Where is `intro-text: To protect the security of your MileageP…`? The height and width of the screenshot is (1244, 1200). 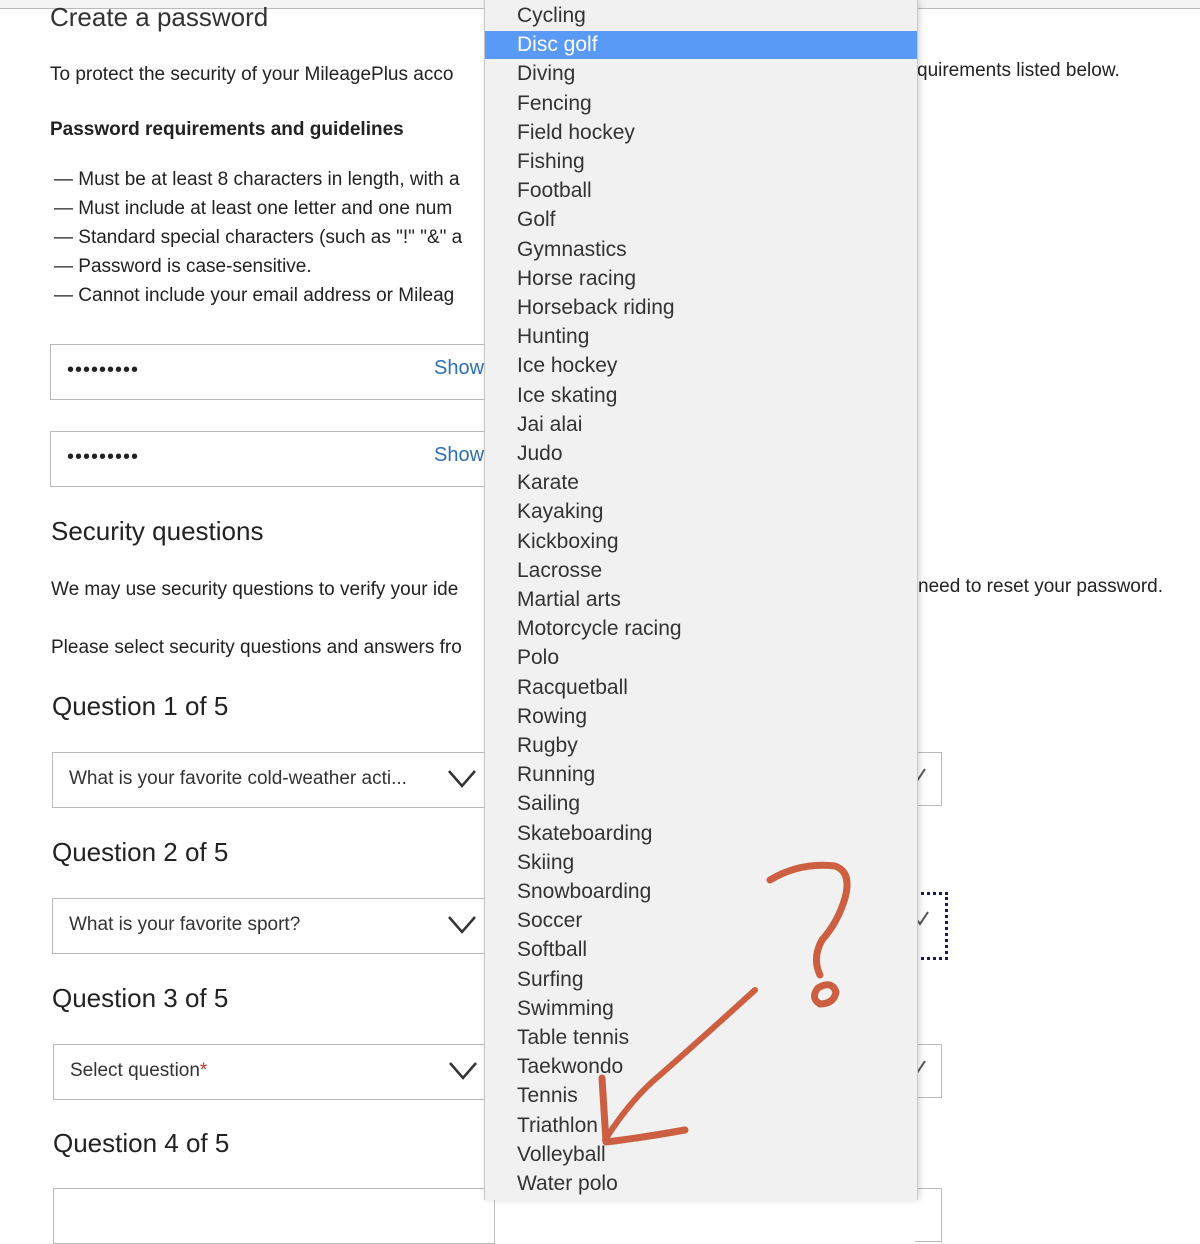 intro-text: To protect the security of your MileageP… is located at coordinates (252, 74).